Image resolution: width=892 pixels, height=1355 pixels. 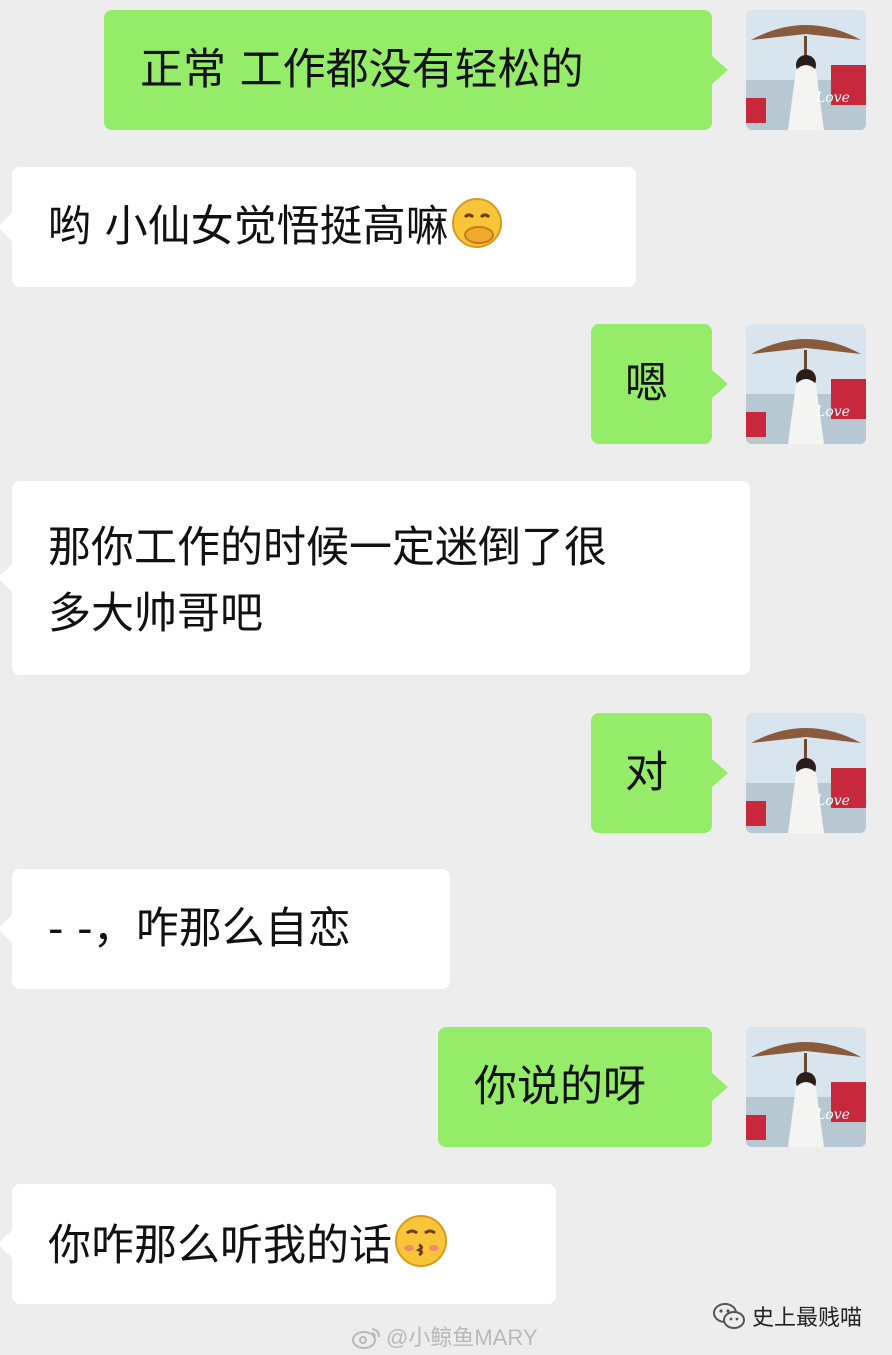 I want to click on weibo-watermark: @小鲸鱼MARY, so click(x=445, y=1337).